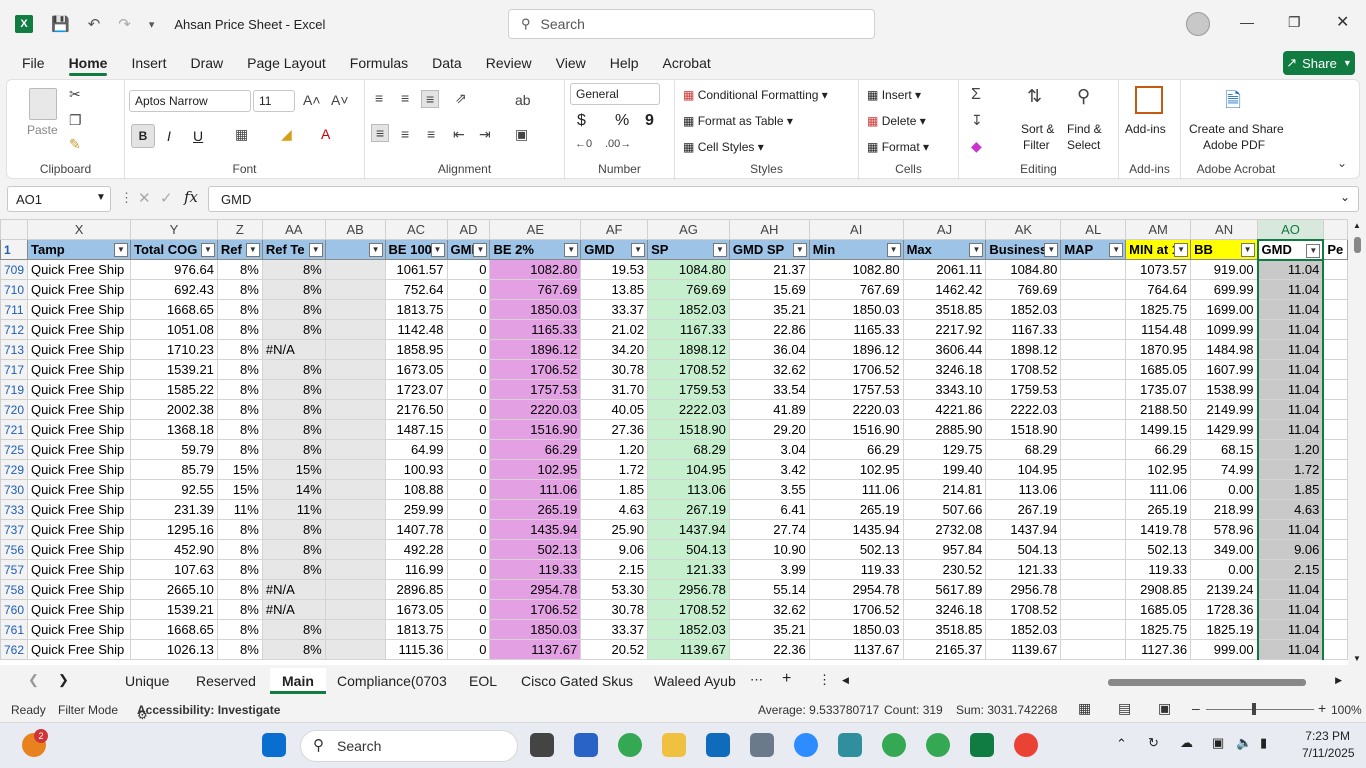 The height and width of the screenshot is (768, 1366). What do you see at coordinates (239, 489) in the screenshot?
I see `cell: 15%` at bounding box center [239, 489].